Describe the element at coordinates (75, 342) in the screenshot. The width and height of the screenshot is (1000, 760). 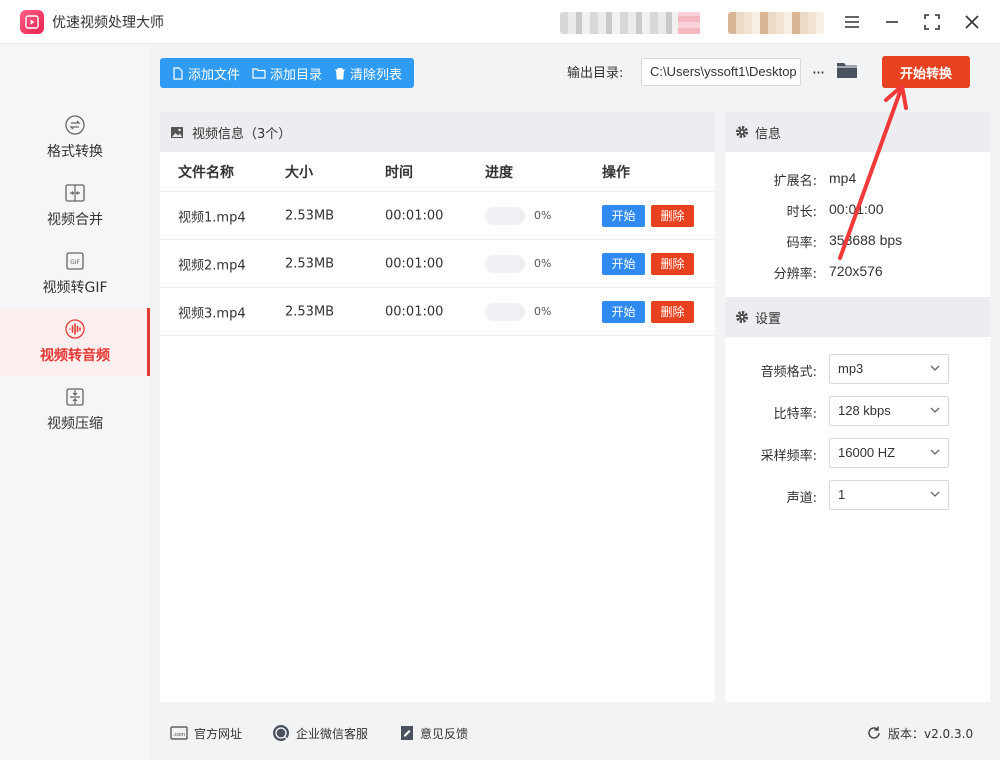
I see `sidebar-item-video-to-audio: 视频转音频` at that location.